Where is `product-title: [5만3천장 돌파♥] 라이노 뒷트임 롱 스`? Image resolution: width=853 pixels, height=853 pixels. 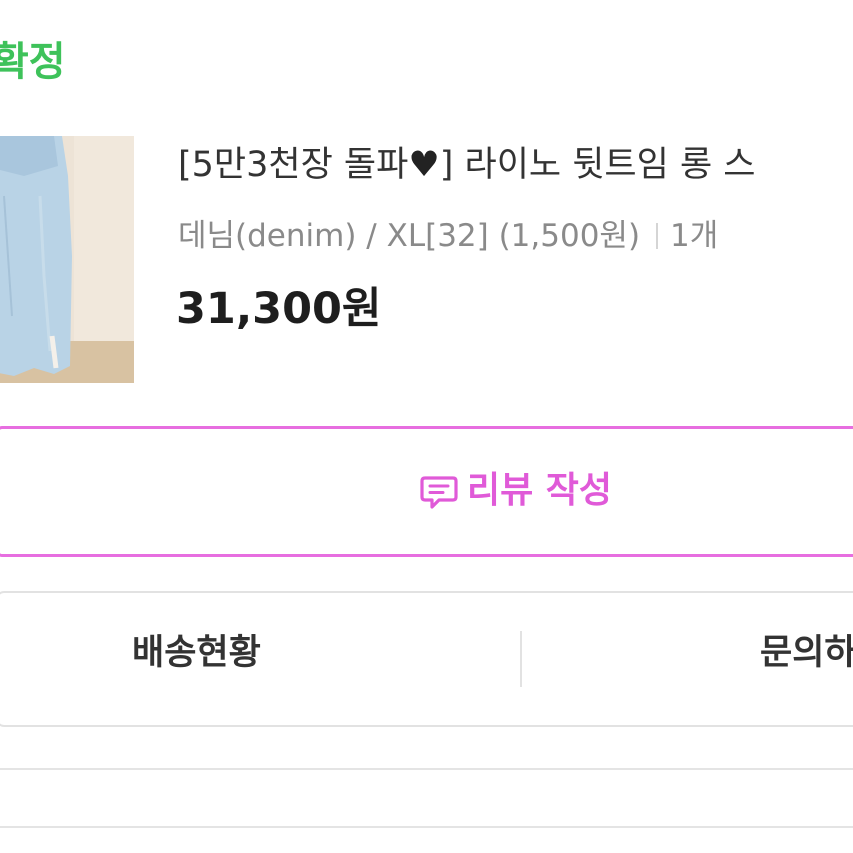
product-title: [5만3천장 돌파♥] 라이노 뒷트임 롱 스 is located at coordinates (466, 165).